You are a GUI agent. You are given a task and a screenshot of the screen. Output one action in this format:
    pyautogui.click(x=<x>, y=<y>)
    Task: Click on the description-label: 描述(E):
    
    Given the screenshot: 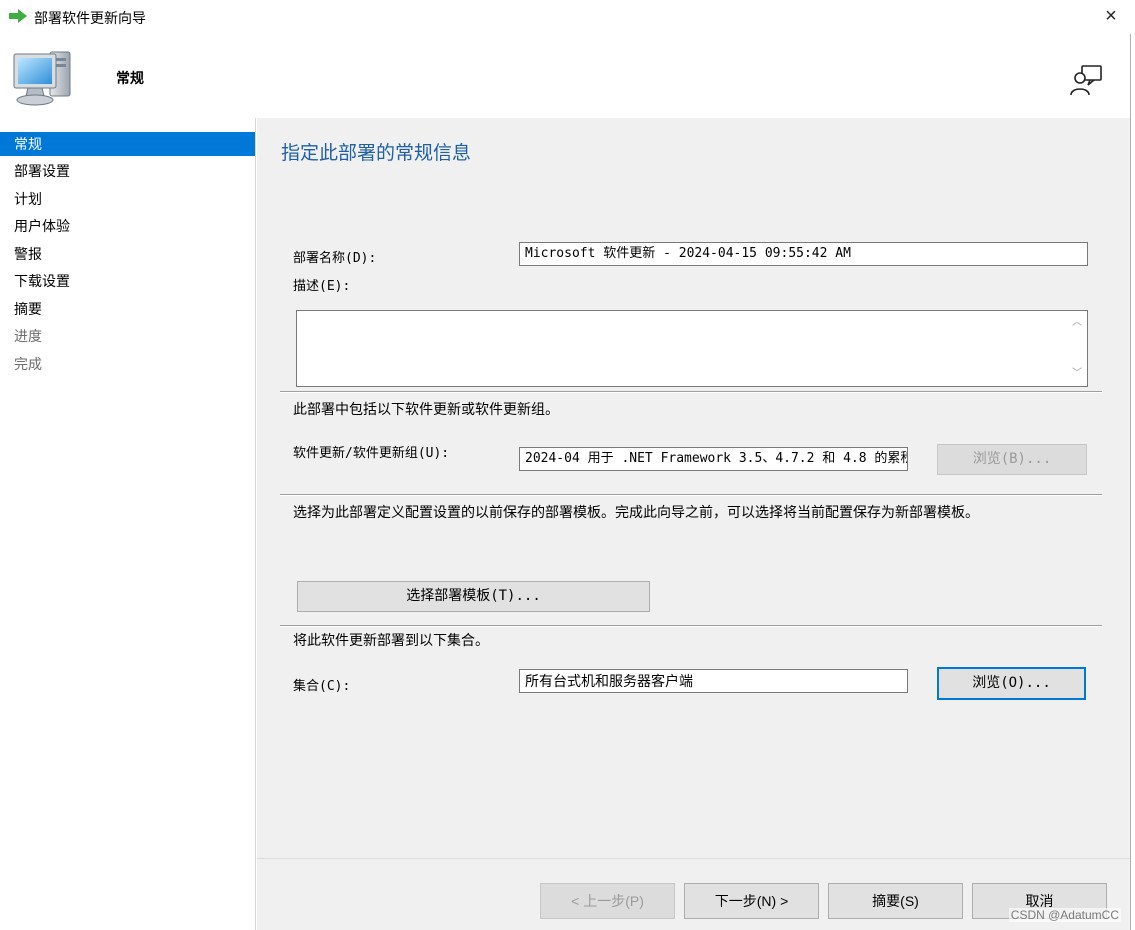 What is the action you would take?
    pyautogui.click(x=322, y=286)
    